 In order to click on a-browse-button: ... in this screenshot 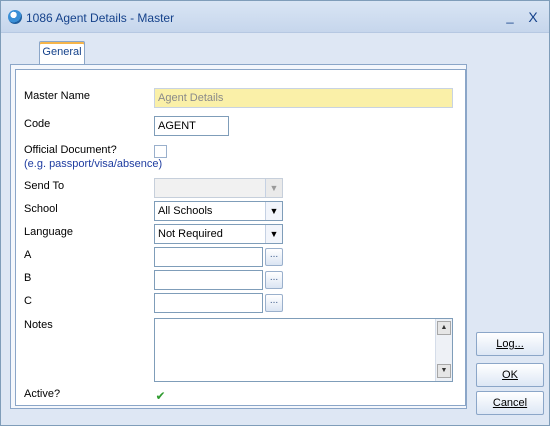, I will do `click(274, 257)`.